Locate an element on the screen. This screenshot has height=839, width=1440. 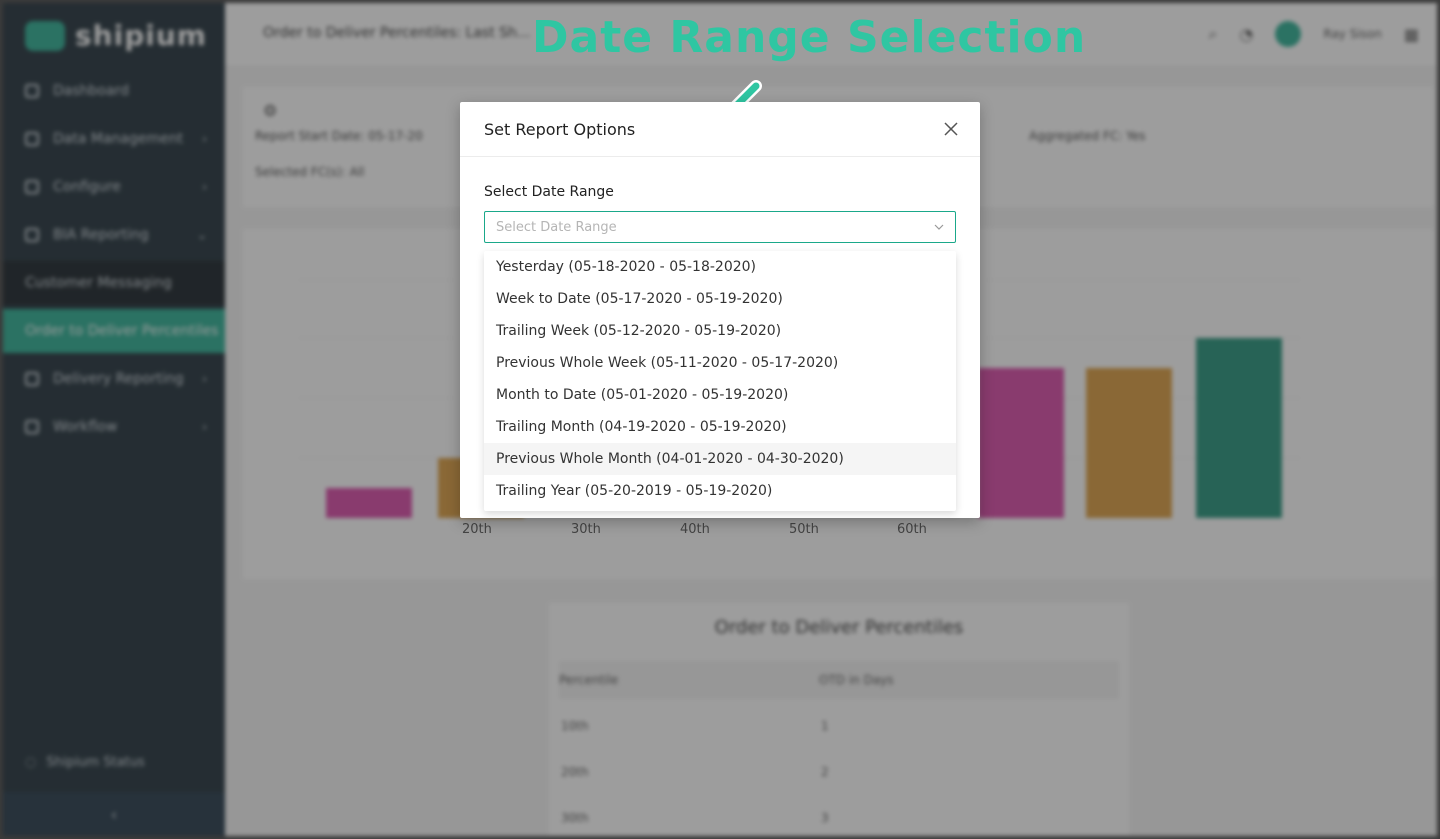
modal-title: Set Report Options is located at coordinates (560, 129).